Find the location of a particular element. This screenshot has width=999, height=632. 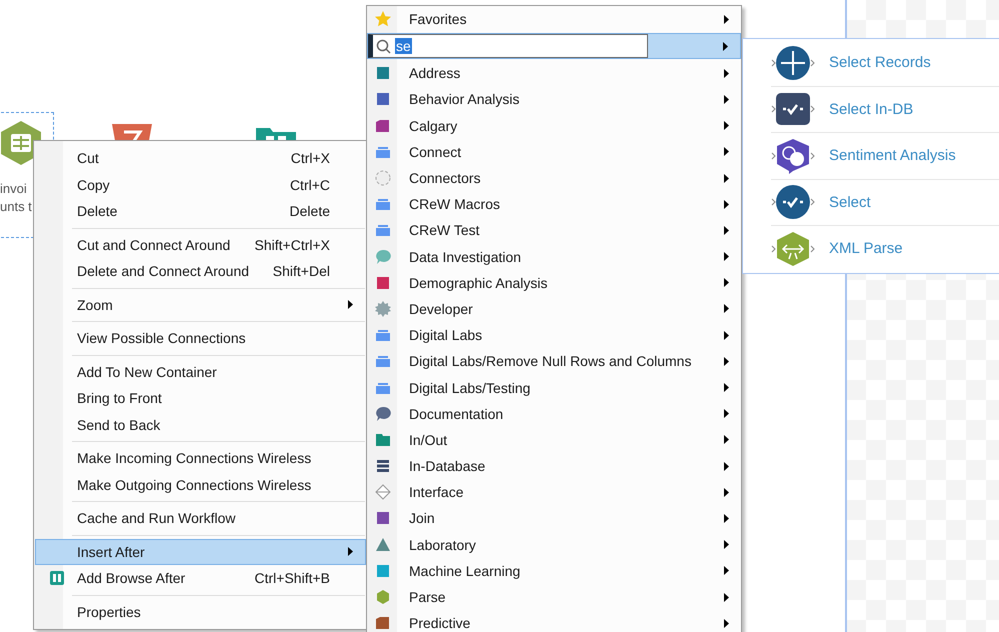

menu-item: Predictive is located at coordinates (554, 621).